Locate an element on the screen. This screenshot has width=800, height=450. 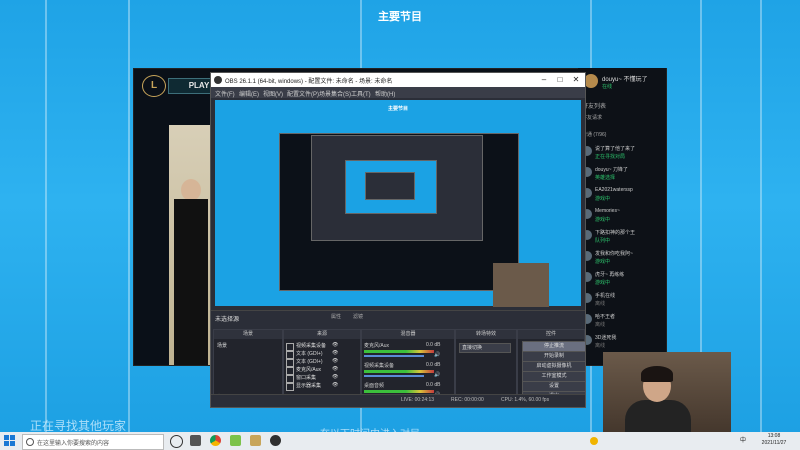
menu-file: 文件(F) is located at coordinates (225, 93).